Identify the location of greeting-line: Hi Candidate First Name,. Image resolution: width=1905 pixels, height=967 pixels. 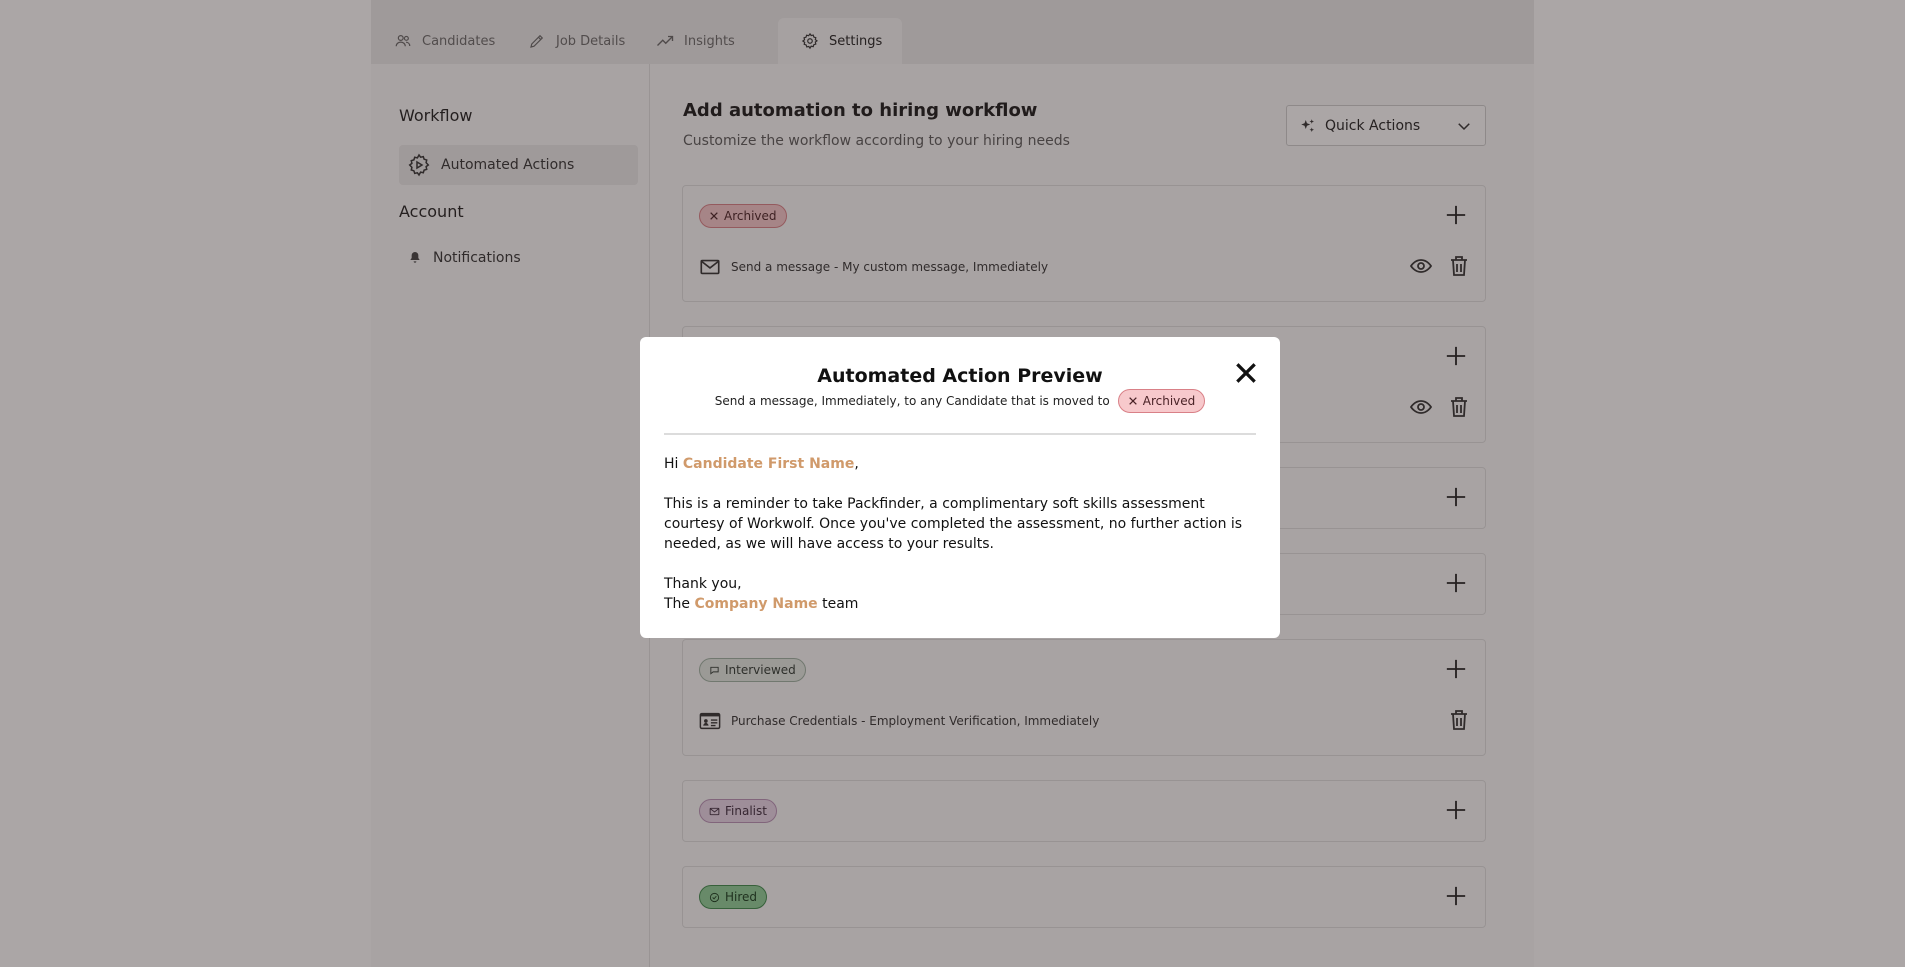
(960, 464).